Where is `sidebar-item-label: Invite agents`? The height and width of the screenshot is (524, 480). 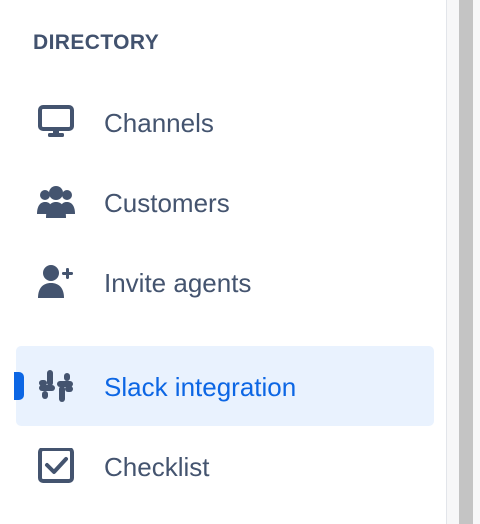
sidebar-item-label: Invite agents is located at coordinates (178, 283).